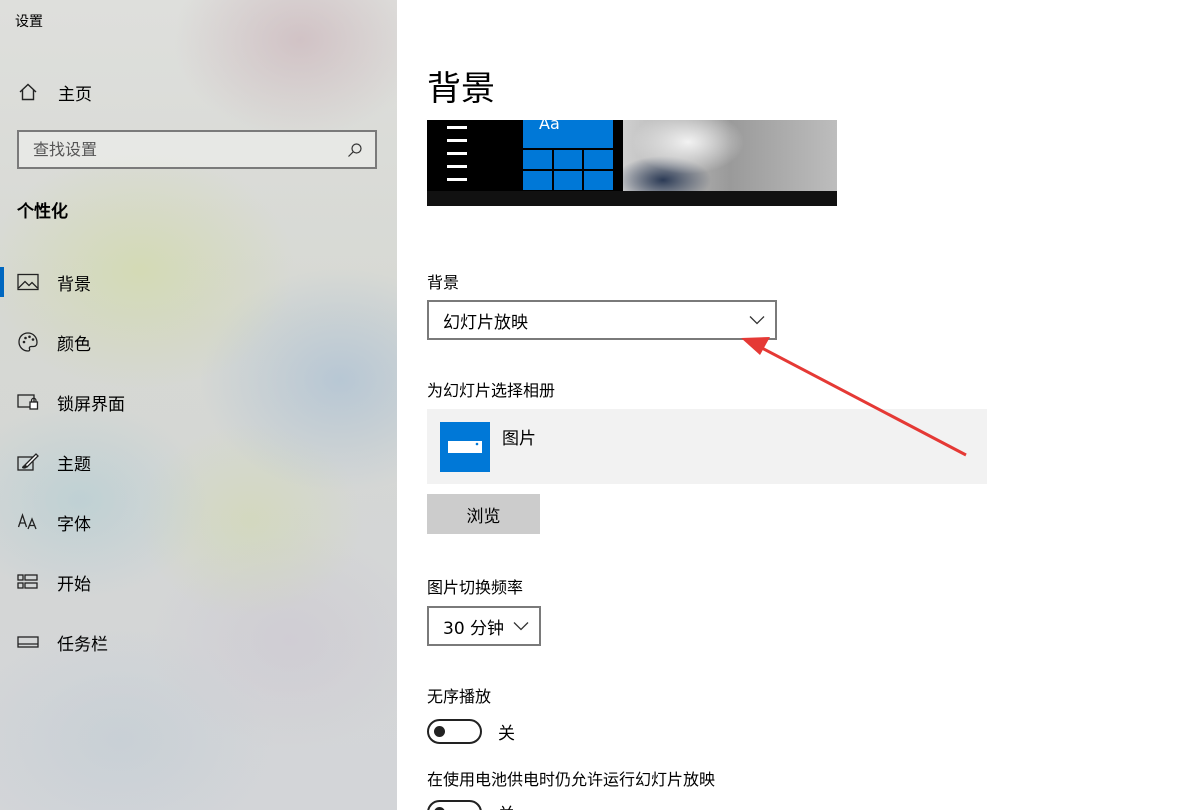 The width and height of the screenshot is (1202, 810). What do you see at coordinates (28, 642) in the screenshot?
I see `taskbar-icon` at bounding box center [28, 642].